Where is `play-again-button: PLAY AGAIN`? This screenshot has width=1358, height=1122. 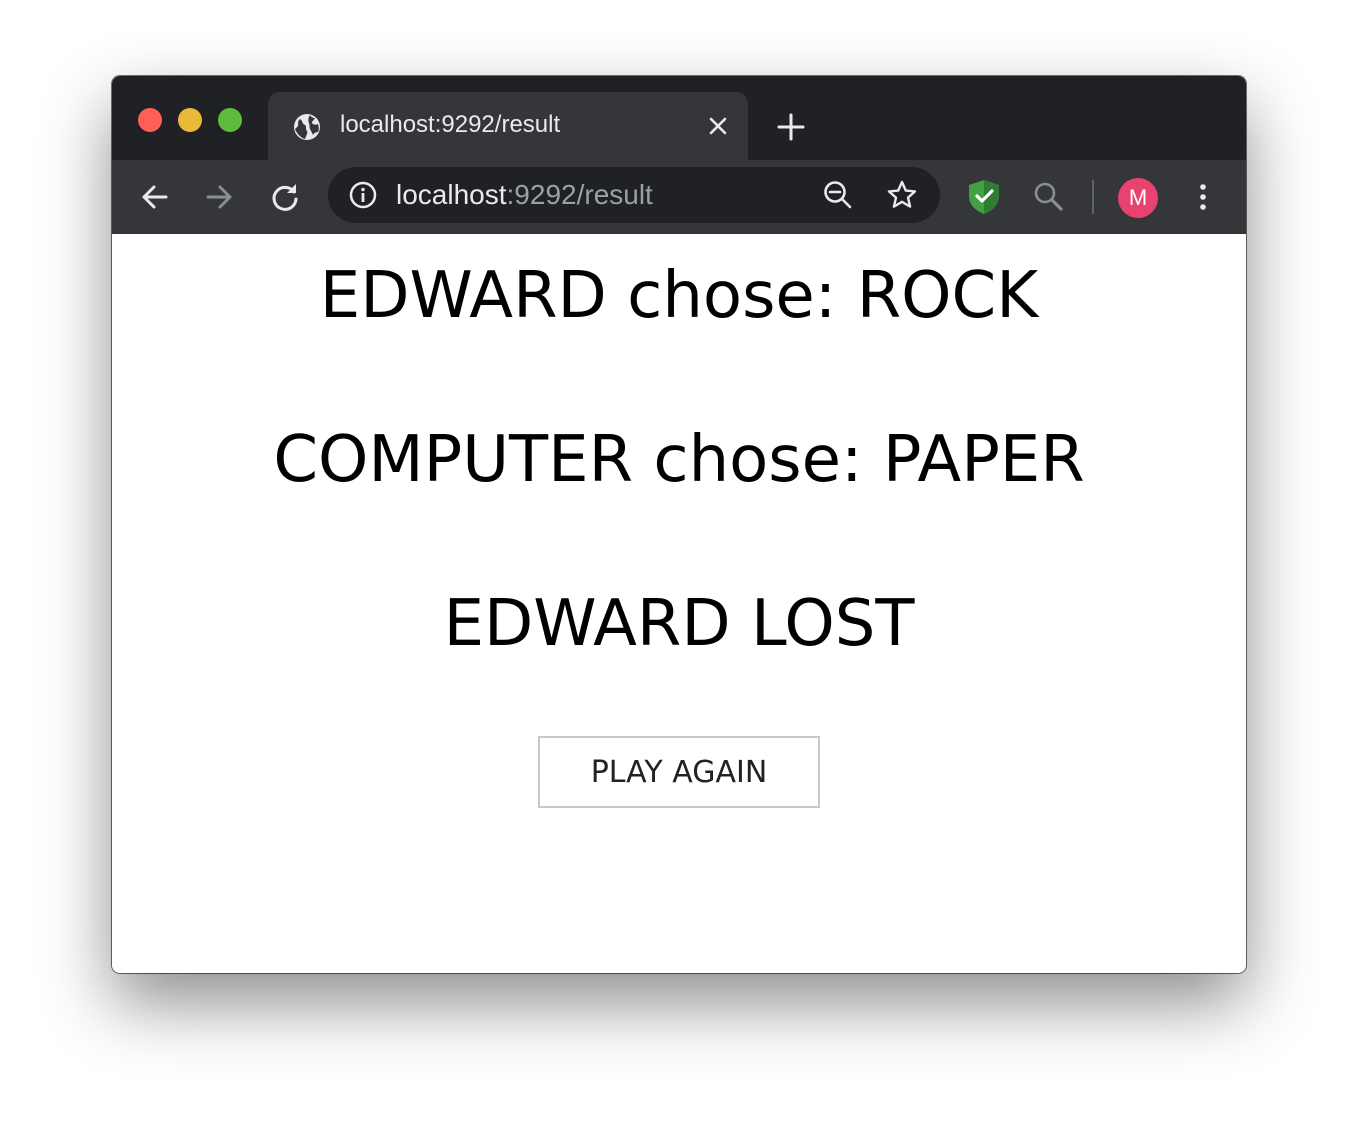
play-again-button: PLAY AGAIN is located at coordinates (679, 772).